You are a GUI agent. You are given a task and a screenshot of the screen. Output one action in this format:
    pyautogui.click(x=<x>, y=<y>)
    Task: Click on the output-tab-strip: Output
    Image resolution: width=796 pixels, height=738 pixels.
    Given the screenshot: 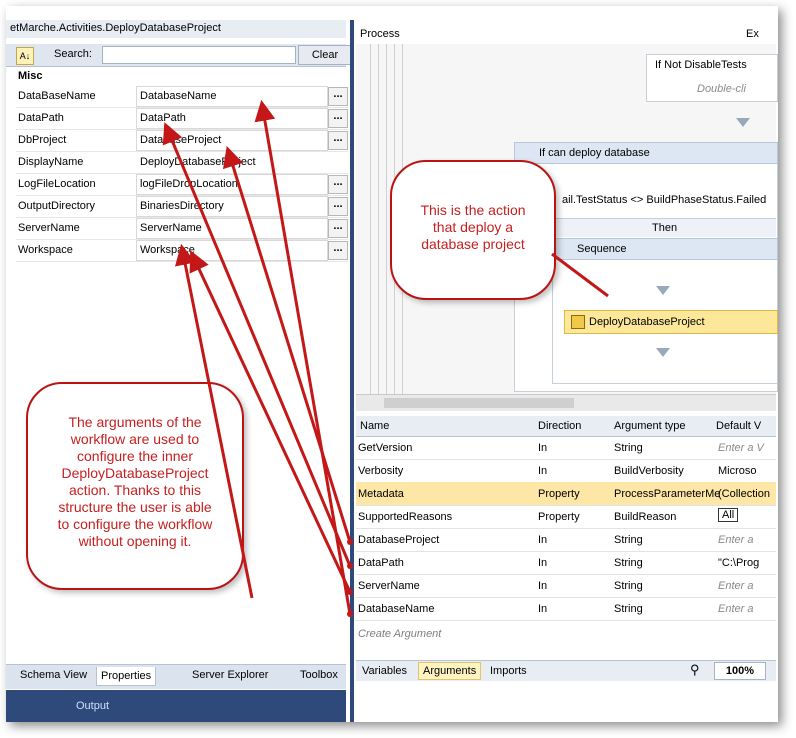 What is the action you would take?
    pyautogui.click(x=176, y=706)
    